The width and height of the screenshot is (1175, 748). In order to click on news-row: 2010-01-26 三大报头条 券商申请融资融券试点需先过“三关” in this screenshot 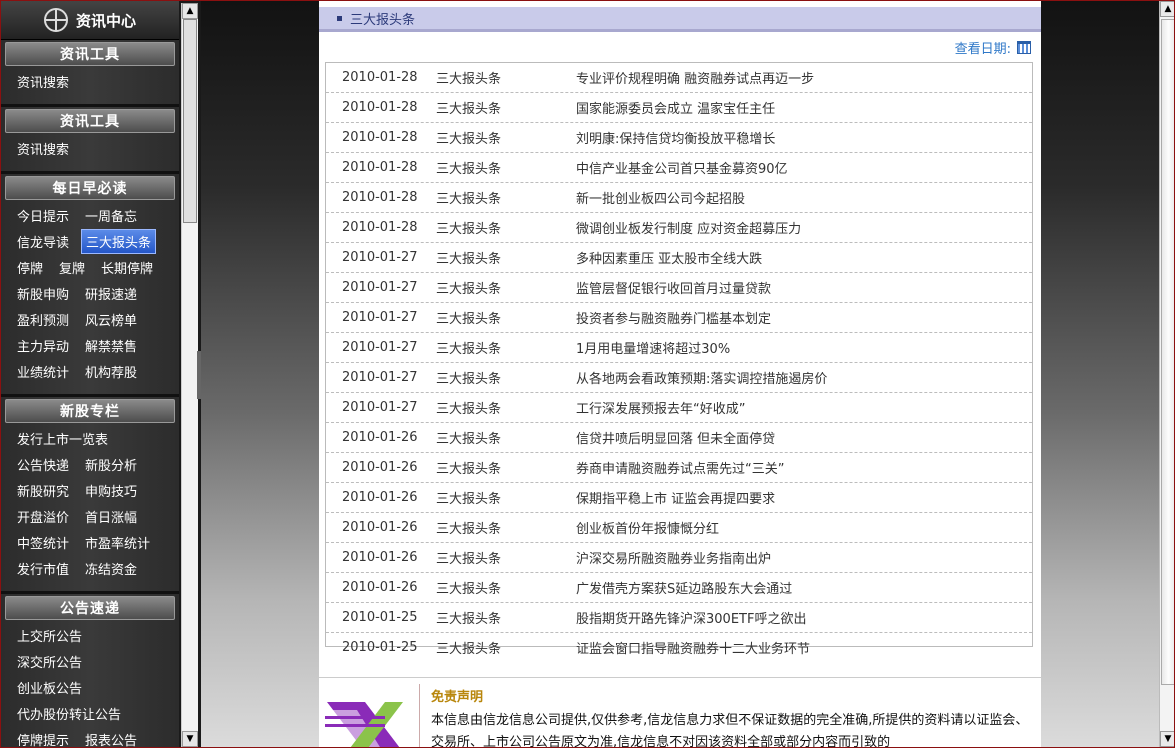, I will do `click(679, 468)`.